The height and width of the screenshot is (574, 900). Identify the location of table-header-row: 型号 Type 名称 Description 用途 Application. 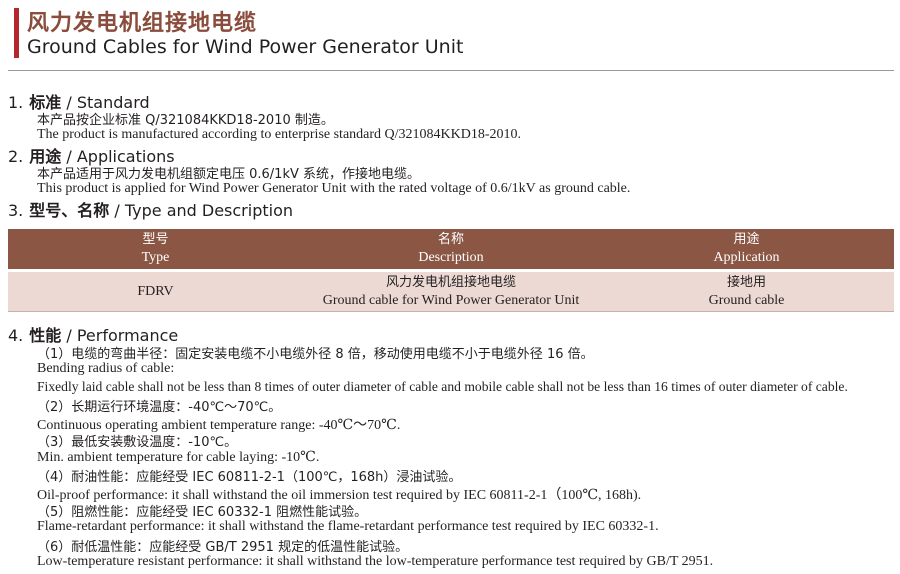
(451, 249).